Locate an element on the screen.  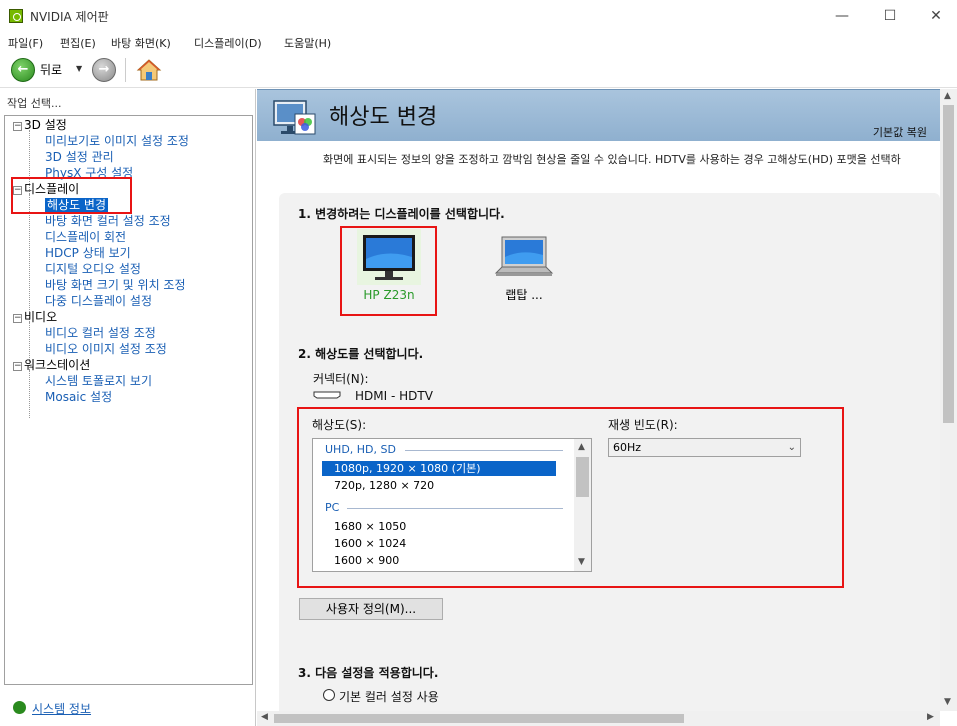
arrow-left-icon: ← is located at coordinates (23, 69).